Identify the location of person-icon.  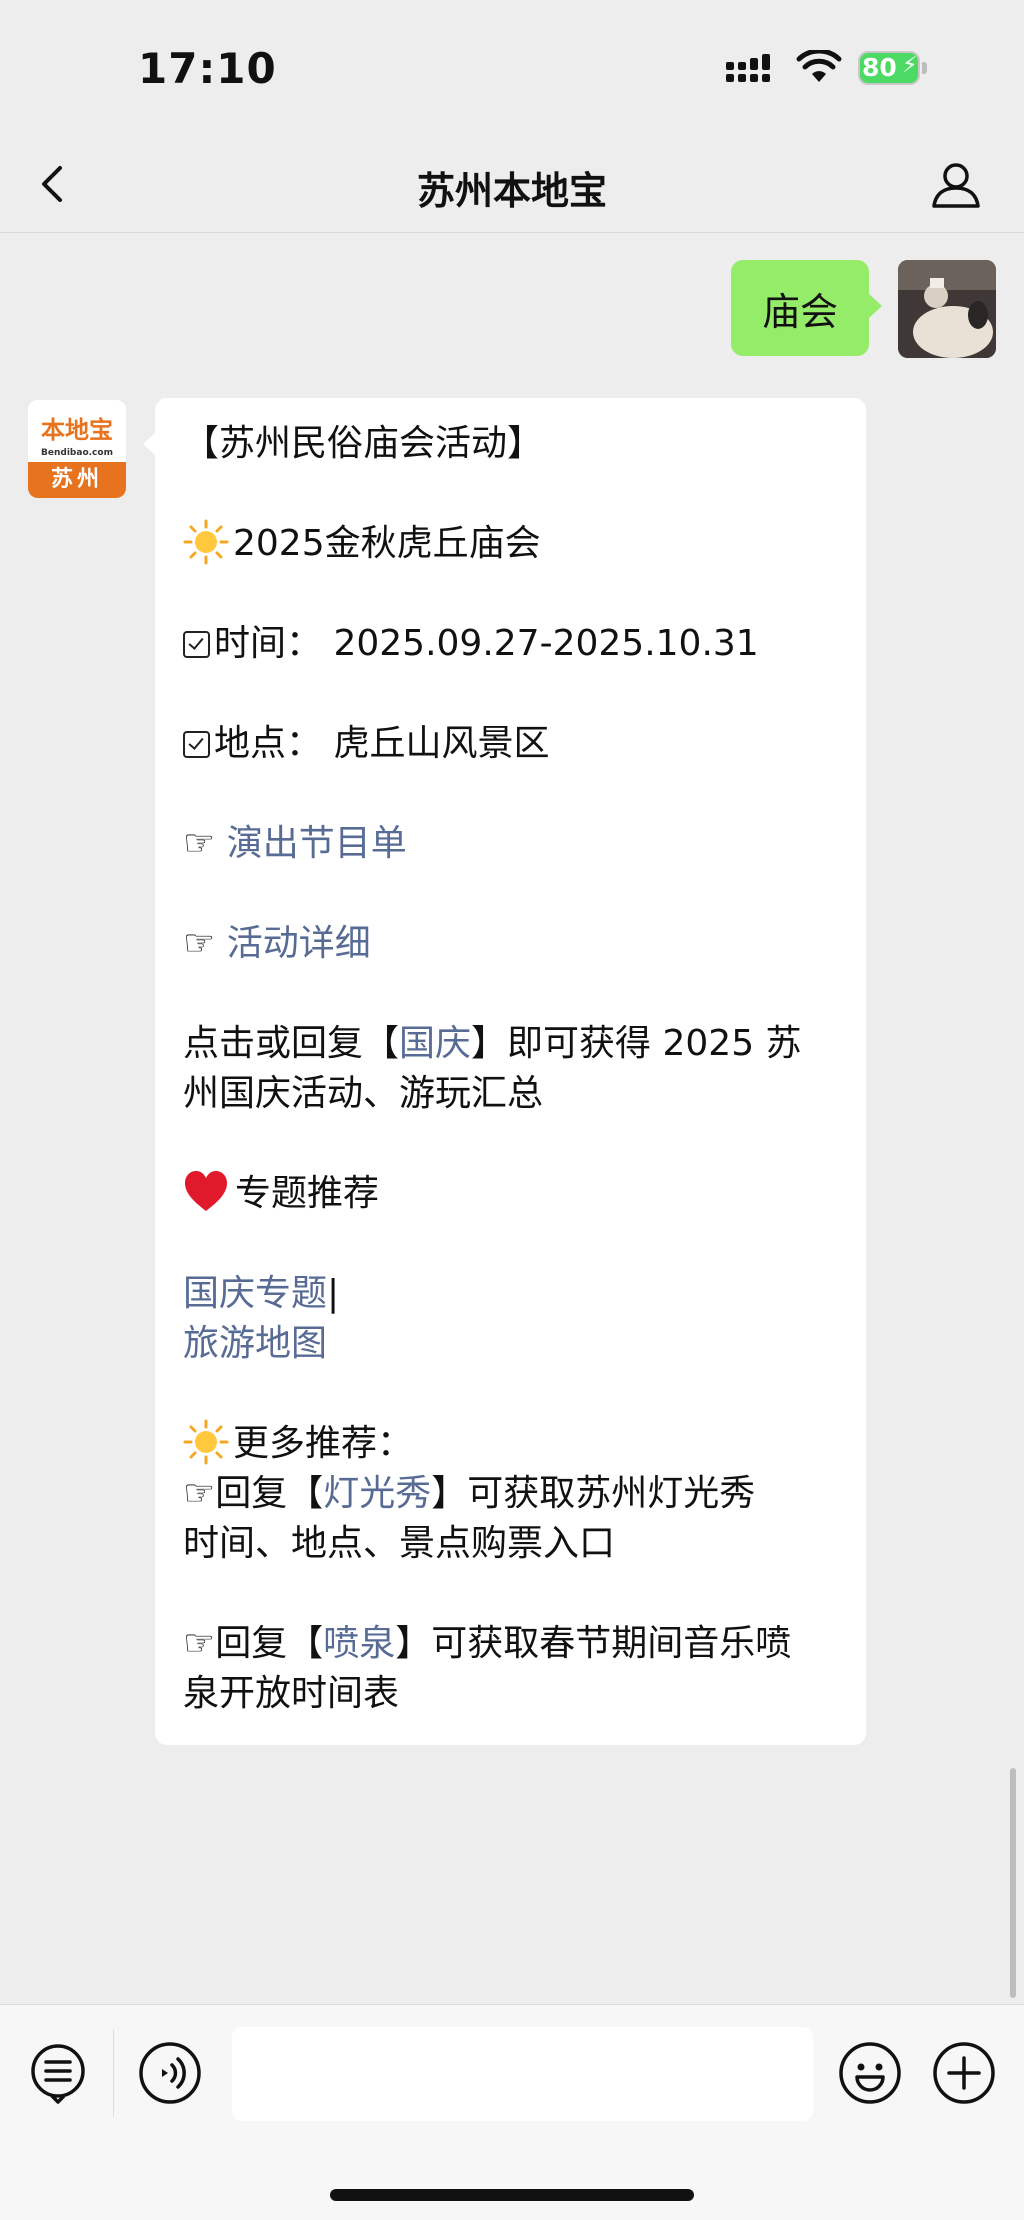
(956, 185).